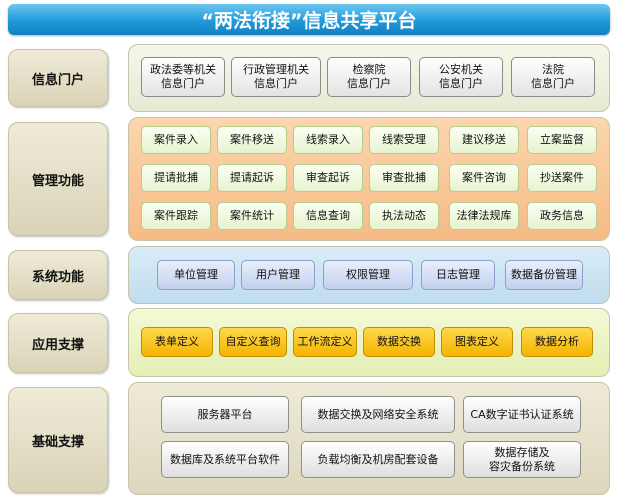 This screenshot has width=620, height=497. I want to click on mgmt-review-arrest: 审查批捕, so click(404, 178).